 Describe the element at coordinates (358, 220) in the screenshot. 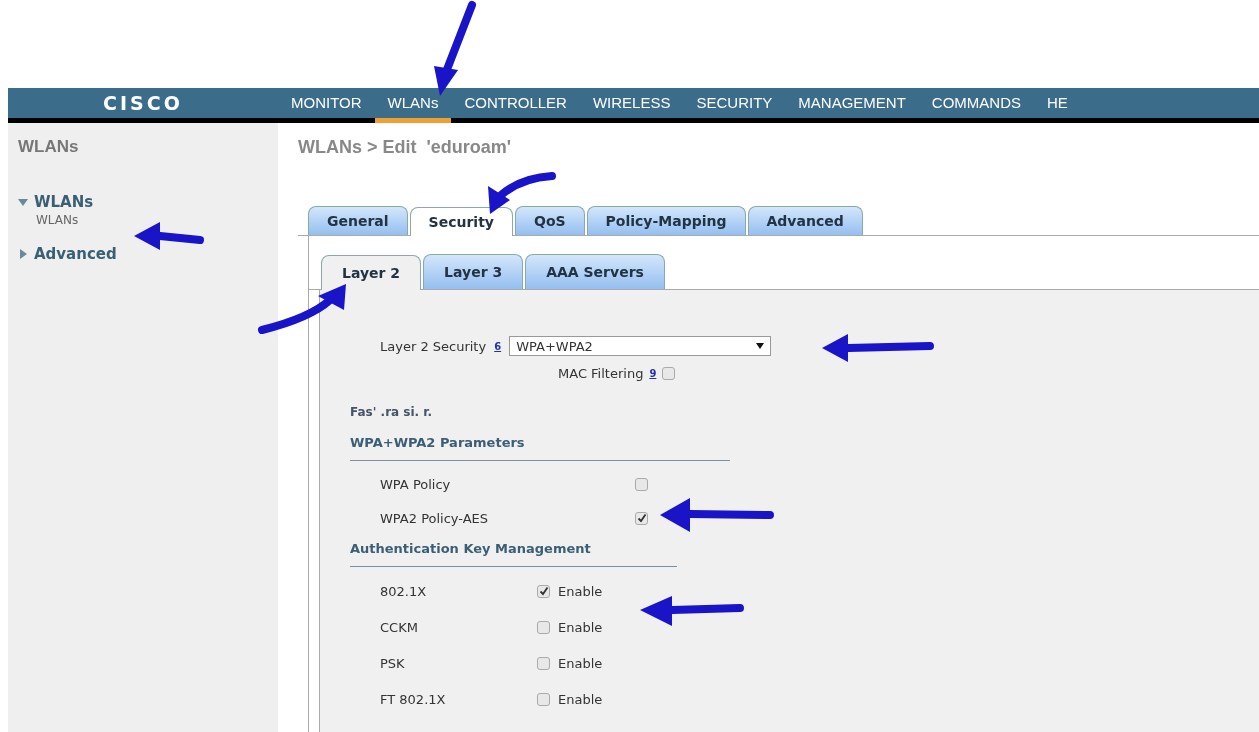

I see `tab: General` at that location.